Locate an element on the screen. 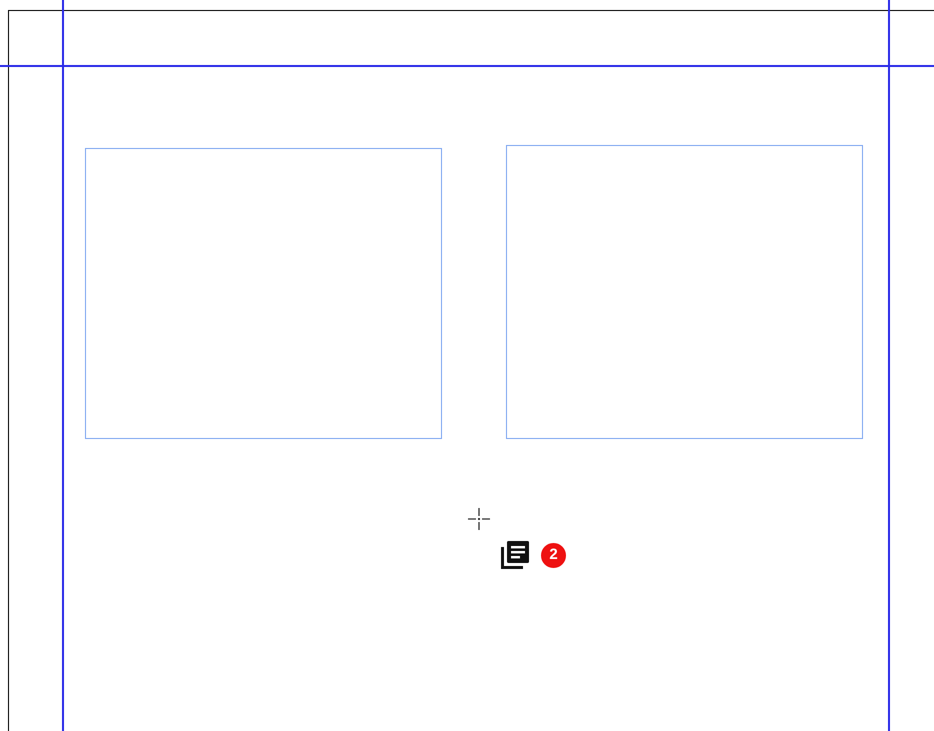 This screenshot has width=934, height=731. count-badge: 2 is located at coordinates (553, 555).